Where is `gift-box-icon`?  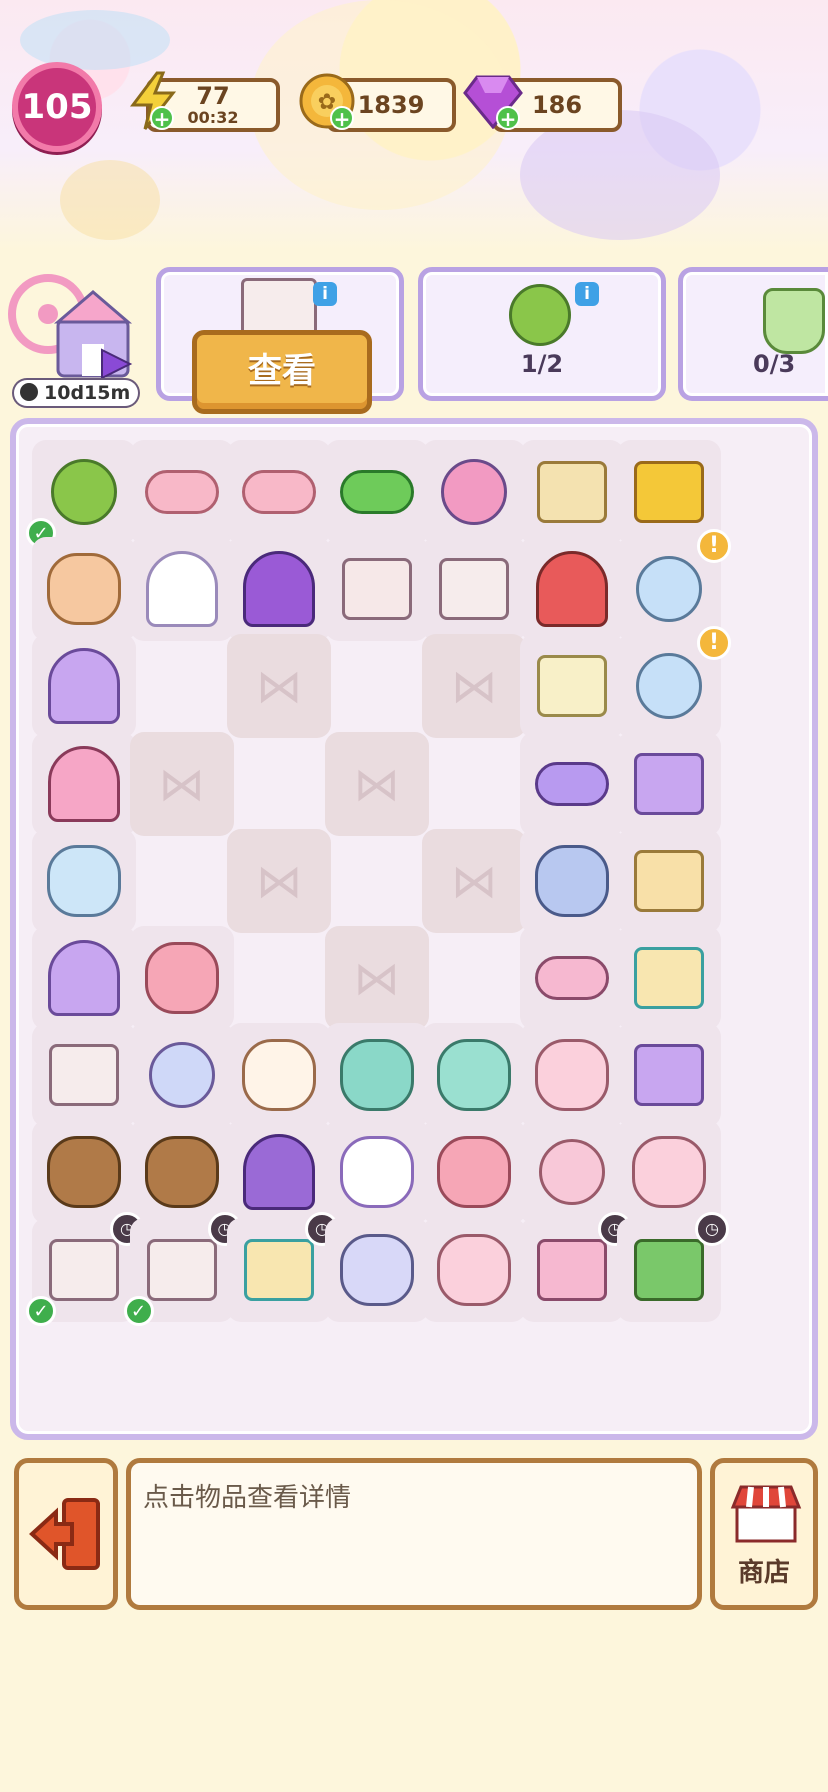 gift-box-icon is located at coordinates (279, 1269).